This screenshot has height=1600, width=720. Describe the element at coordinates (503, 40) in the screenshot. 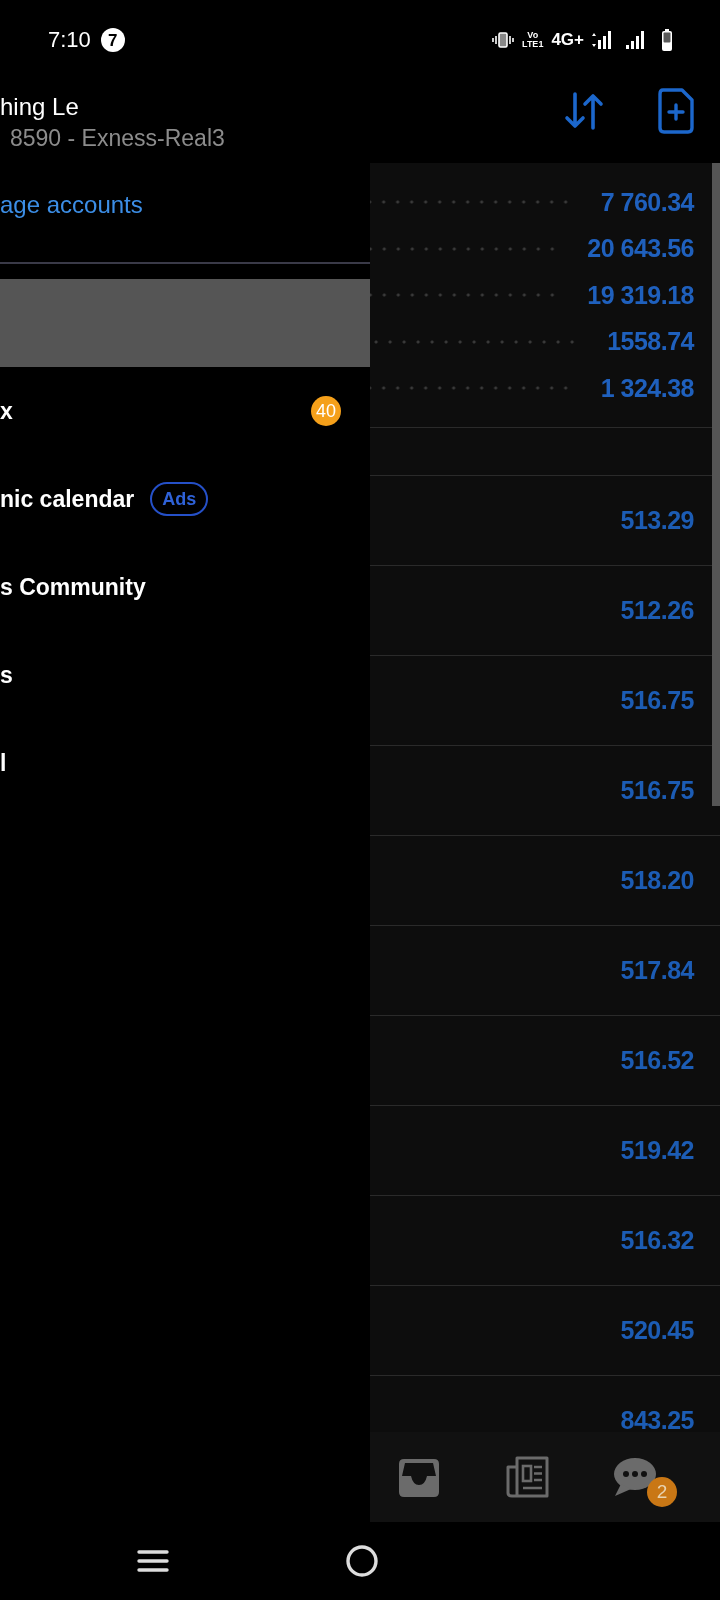

I see `vibrate-icon` at that location.